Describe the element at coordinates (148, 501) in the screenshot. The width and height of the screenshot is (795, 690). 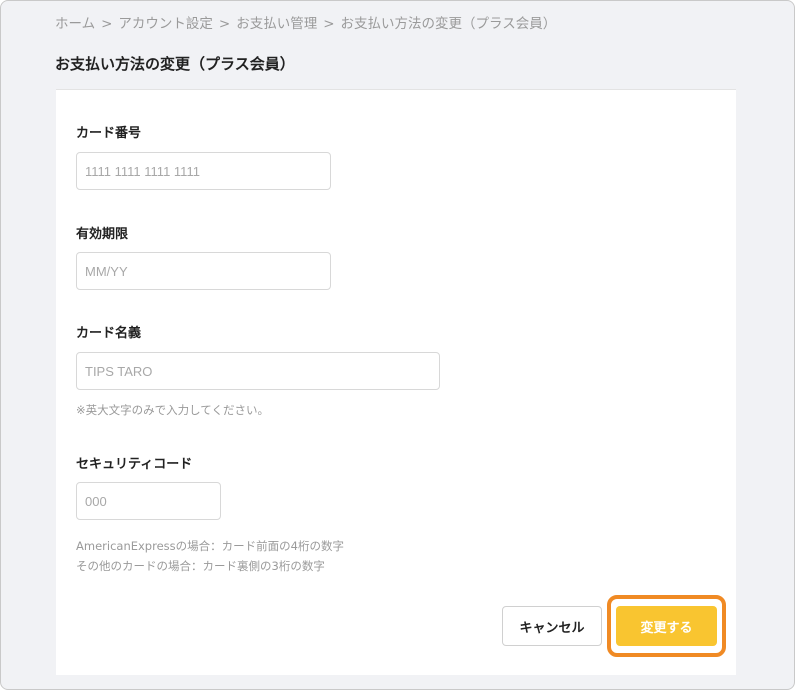
I see `security-code-input` at that location.